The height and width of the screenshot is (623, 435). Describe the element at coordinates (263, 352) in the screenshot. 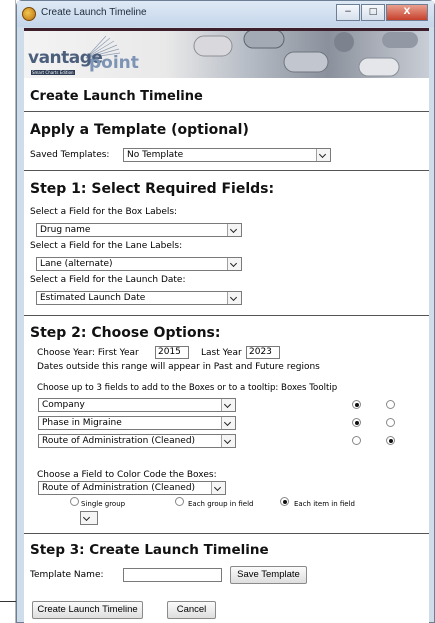

I see `last-year-input: 2023` at that location.